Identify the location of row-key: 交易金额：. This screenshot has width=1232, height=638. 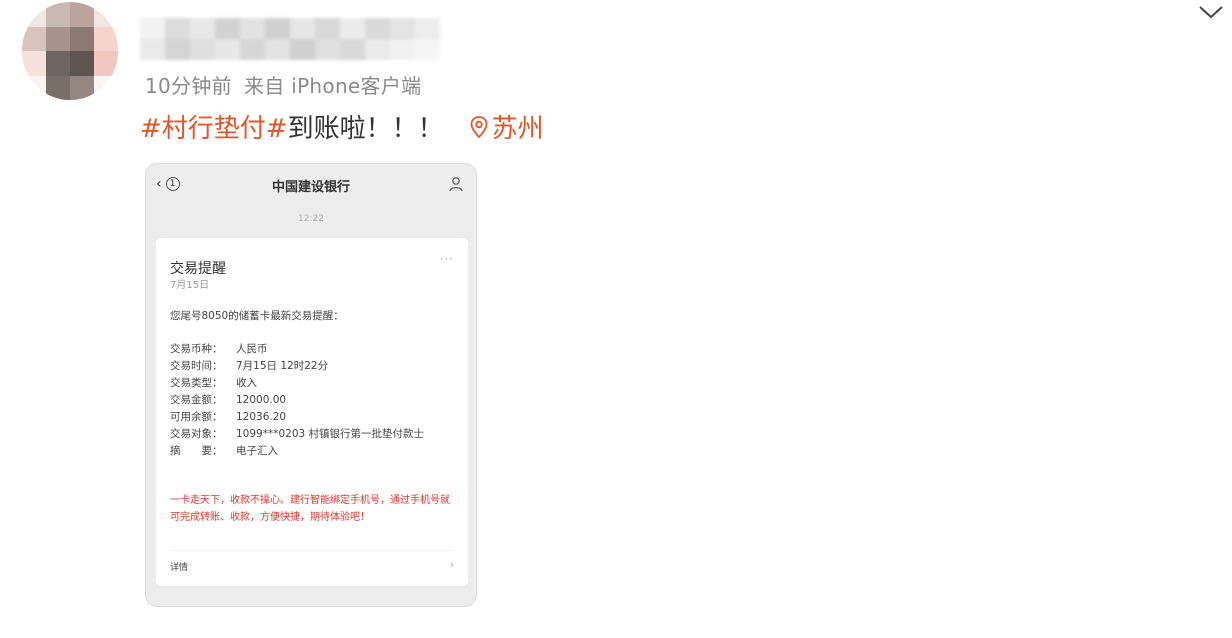
(196, 400).